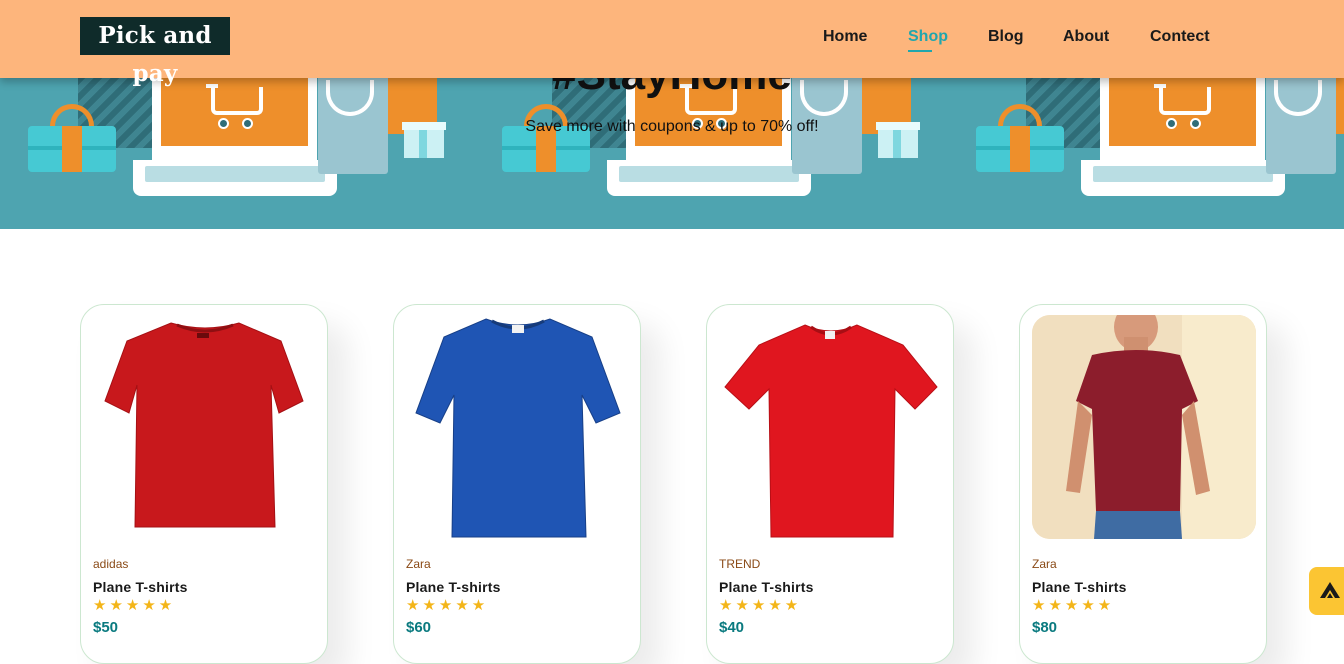 Image resolution: width=1344 pixels, height=664 pixels. What do you see at coordinates (111, 564) in the screenshot?
I see `product-brand: adidas` at bounding box center [111, 564].